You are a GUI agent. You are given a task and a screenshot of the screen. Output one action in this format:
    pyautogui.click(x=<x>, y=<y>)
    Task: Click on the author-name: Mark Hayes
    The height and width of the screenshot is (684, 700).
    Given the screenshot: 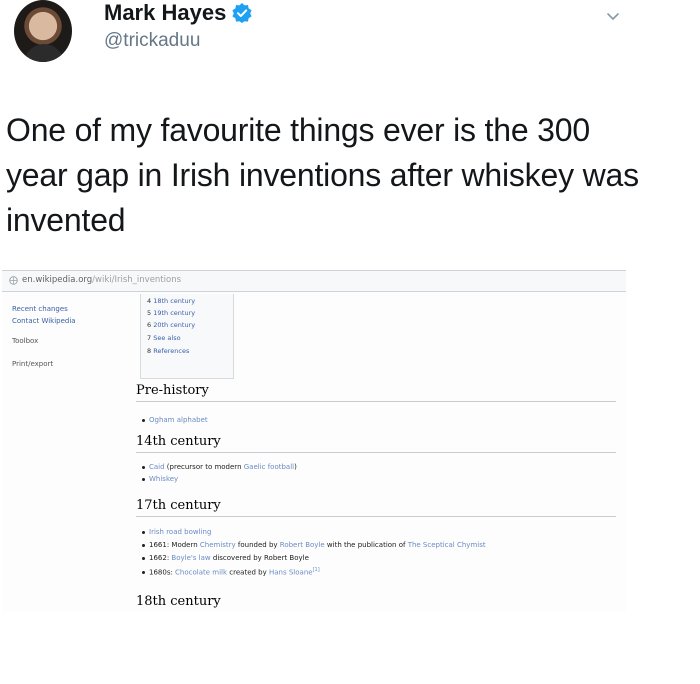 What is the action you would take?
    pyautogui.click(x=165, y=13)
    